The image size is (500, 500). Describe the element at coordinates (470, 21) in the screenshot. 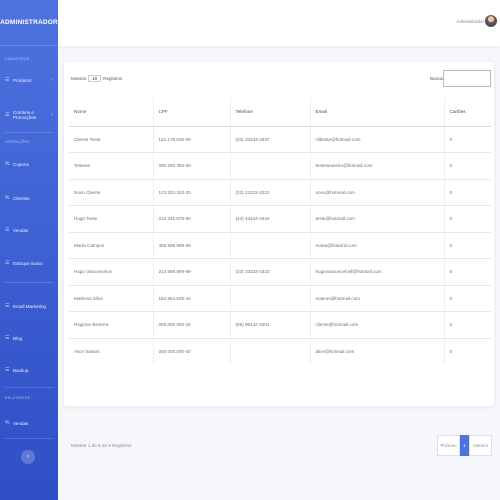

I see `user-name: Administrador` at that location.